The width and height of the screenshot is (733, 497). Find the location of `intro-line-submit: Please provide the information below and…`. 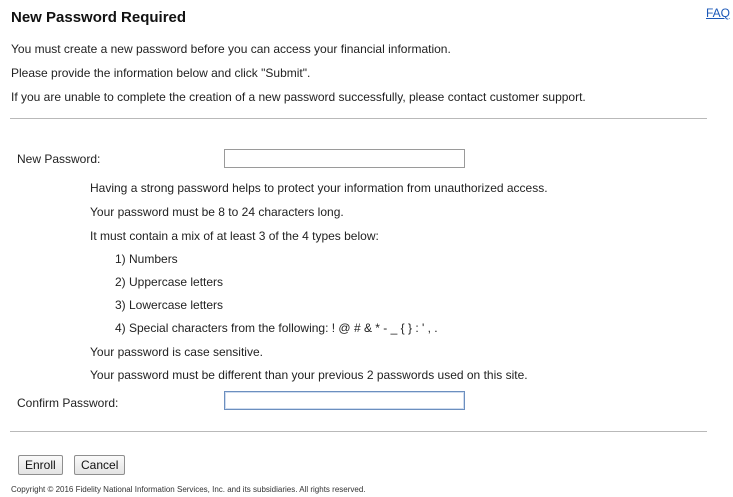

intro-line-submit: Please provide the information below and… is located at coordinates (161, 73).